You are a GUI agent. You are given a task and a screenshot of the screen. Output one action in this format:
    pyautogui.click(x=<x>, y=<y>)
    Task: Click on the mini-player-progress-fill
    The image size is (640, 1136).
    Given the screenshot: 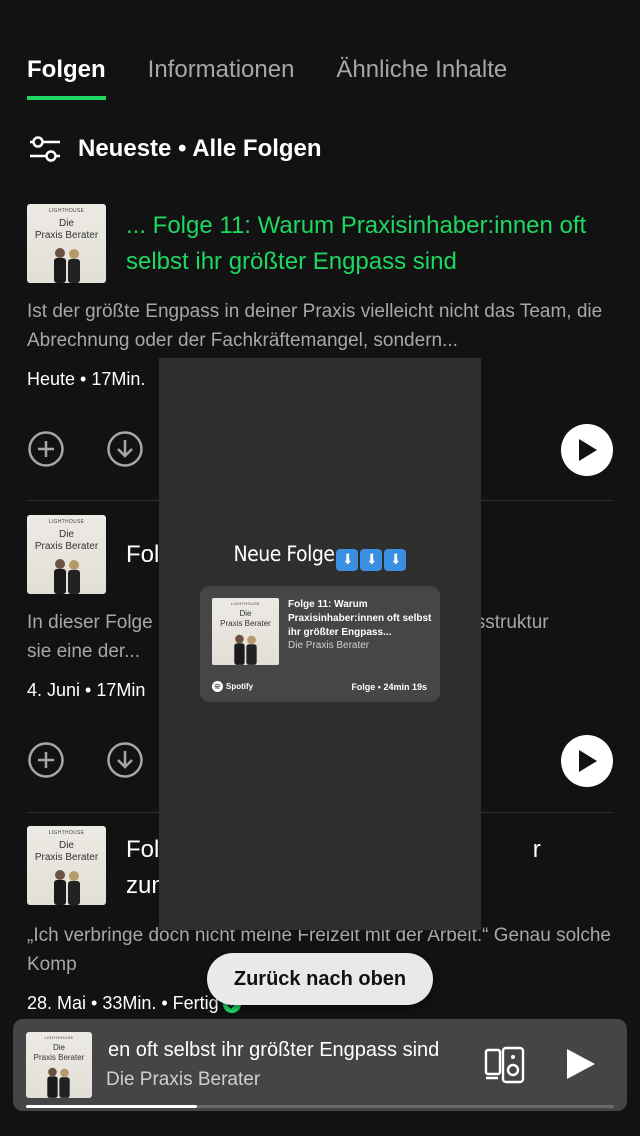 What is the action you would take?
    pyautogui.click(x=111, y=1106)
    